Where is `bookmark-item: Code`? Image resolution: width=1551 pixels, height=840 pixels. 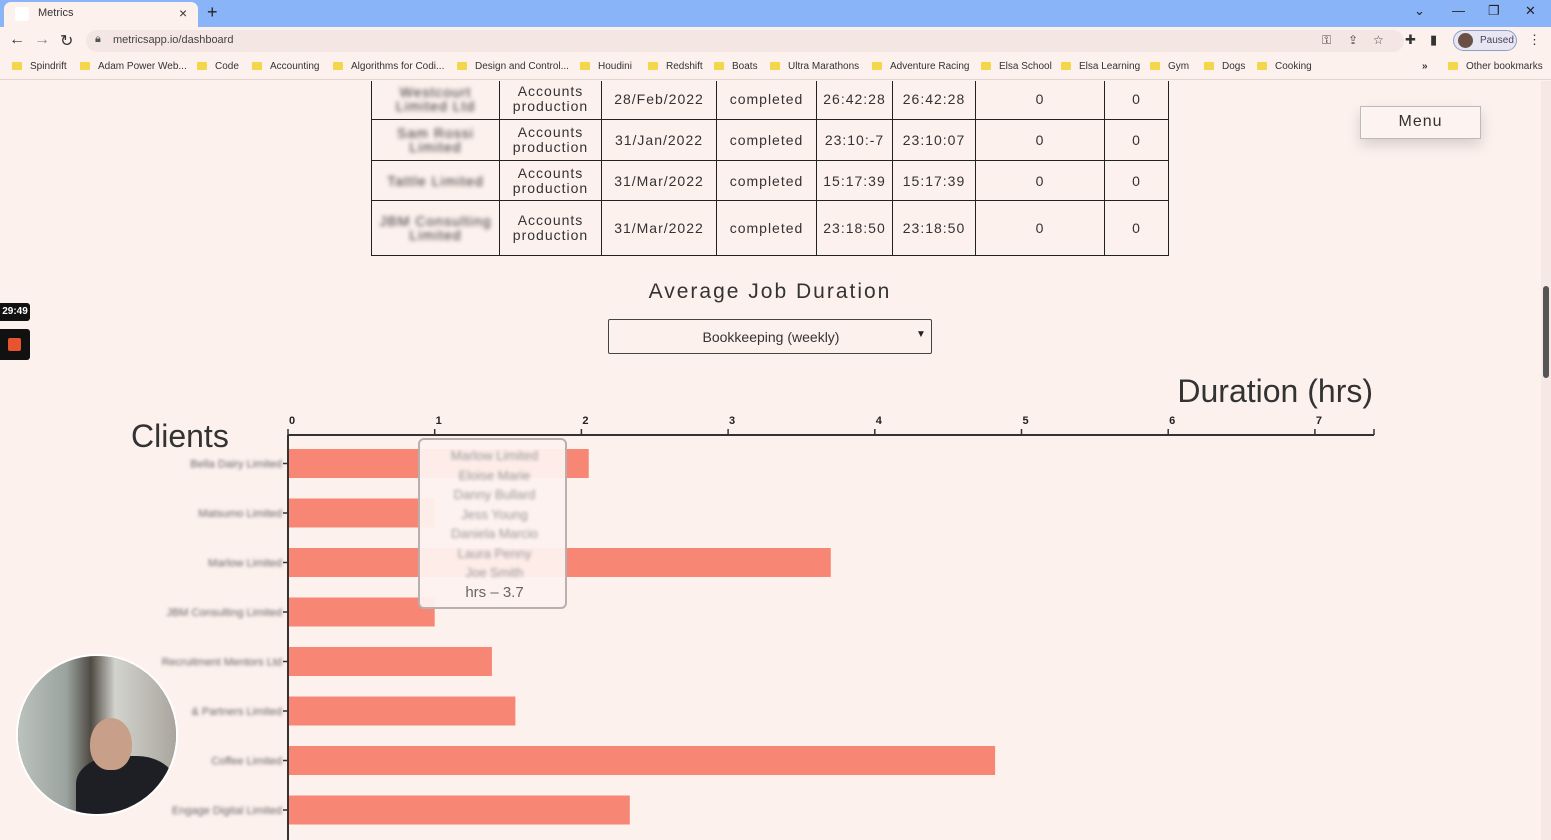 bookmark-item: Code is located at coordinates (218, 66).